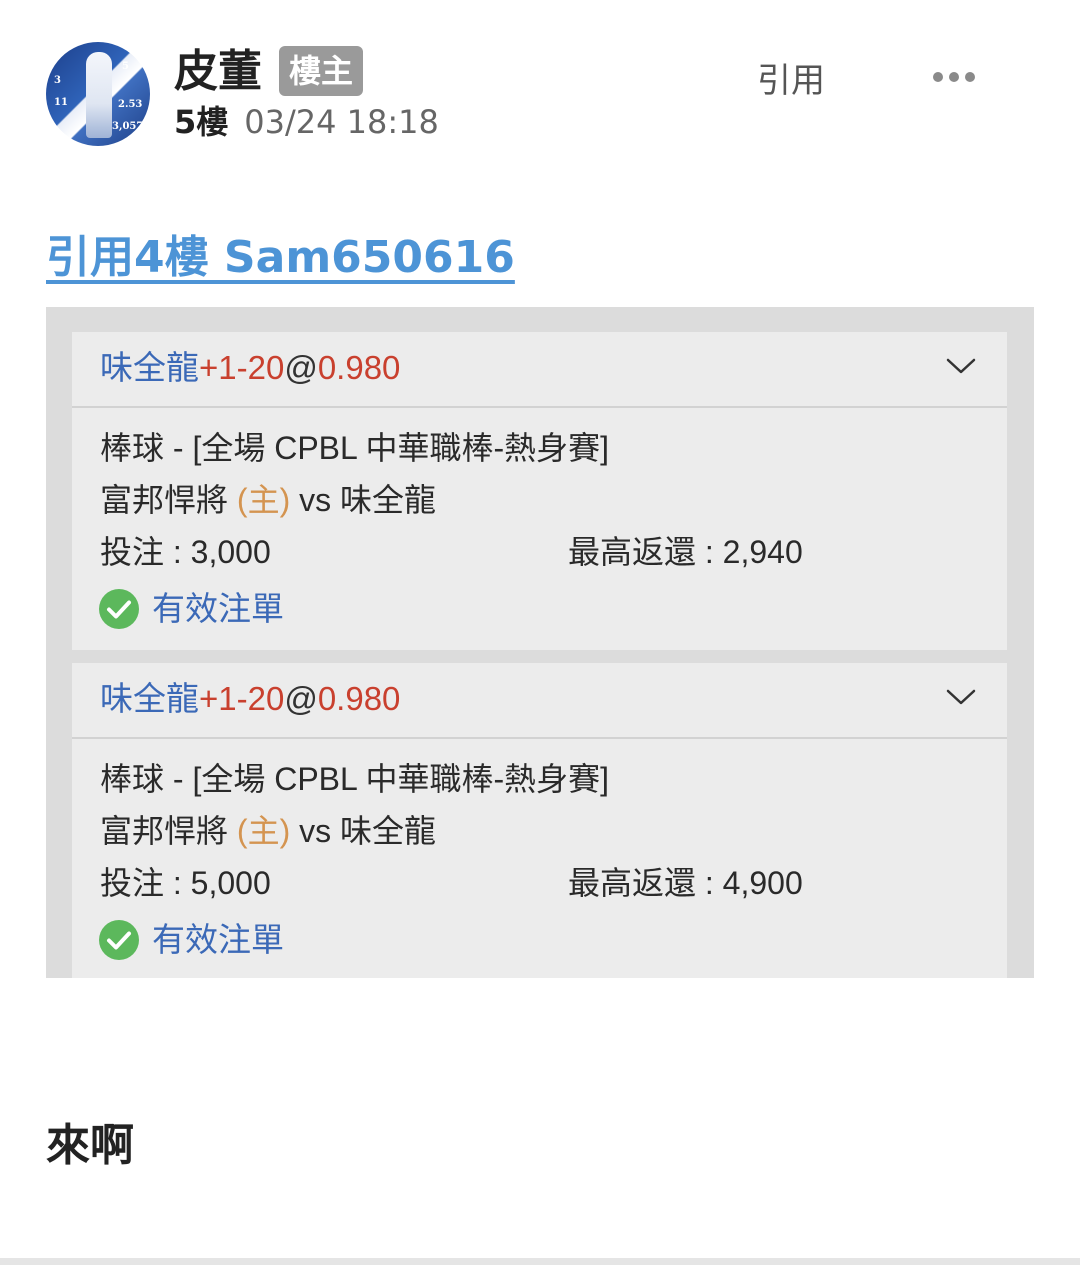  What do you see at coordinates (61, 102) in the screenshot?
I see `avatar-stat: 11` at bounding box center [61, 102].